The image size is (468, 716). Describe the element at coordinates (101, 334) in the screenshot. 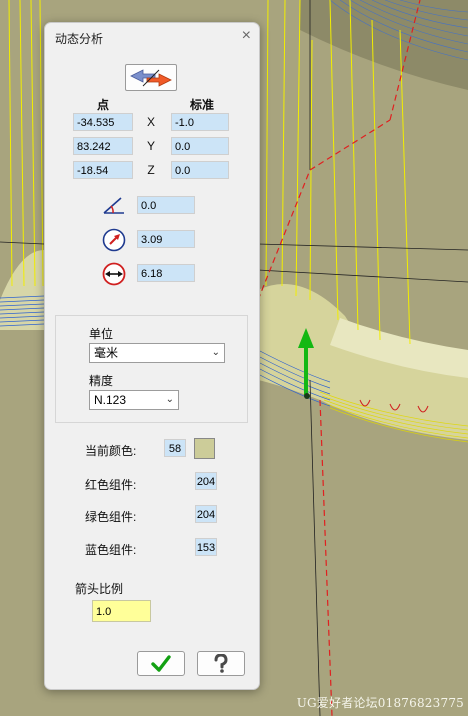

I see `unit-label: 单位` at that location.